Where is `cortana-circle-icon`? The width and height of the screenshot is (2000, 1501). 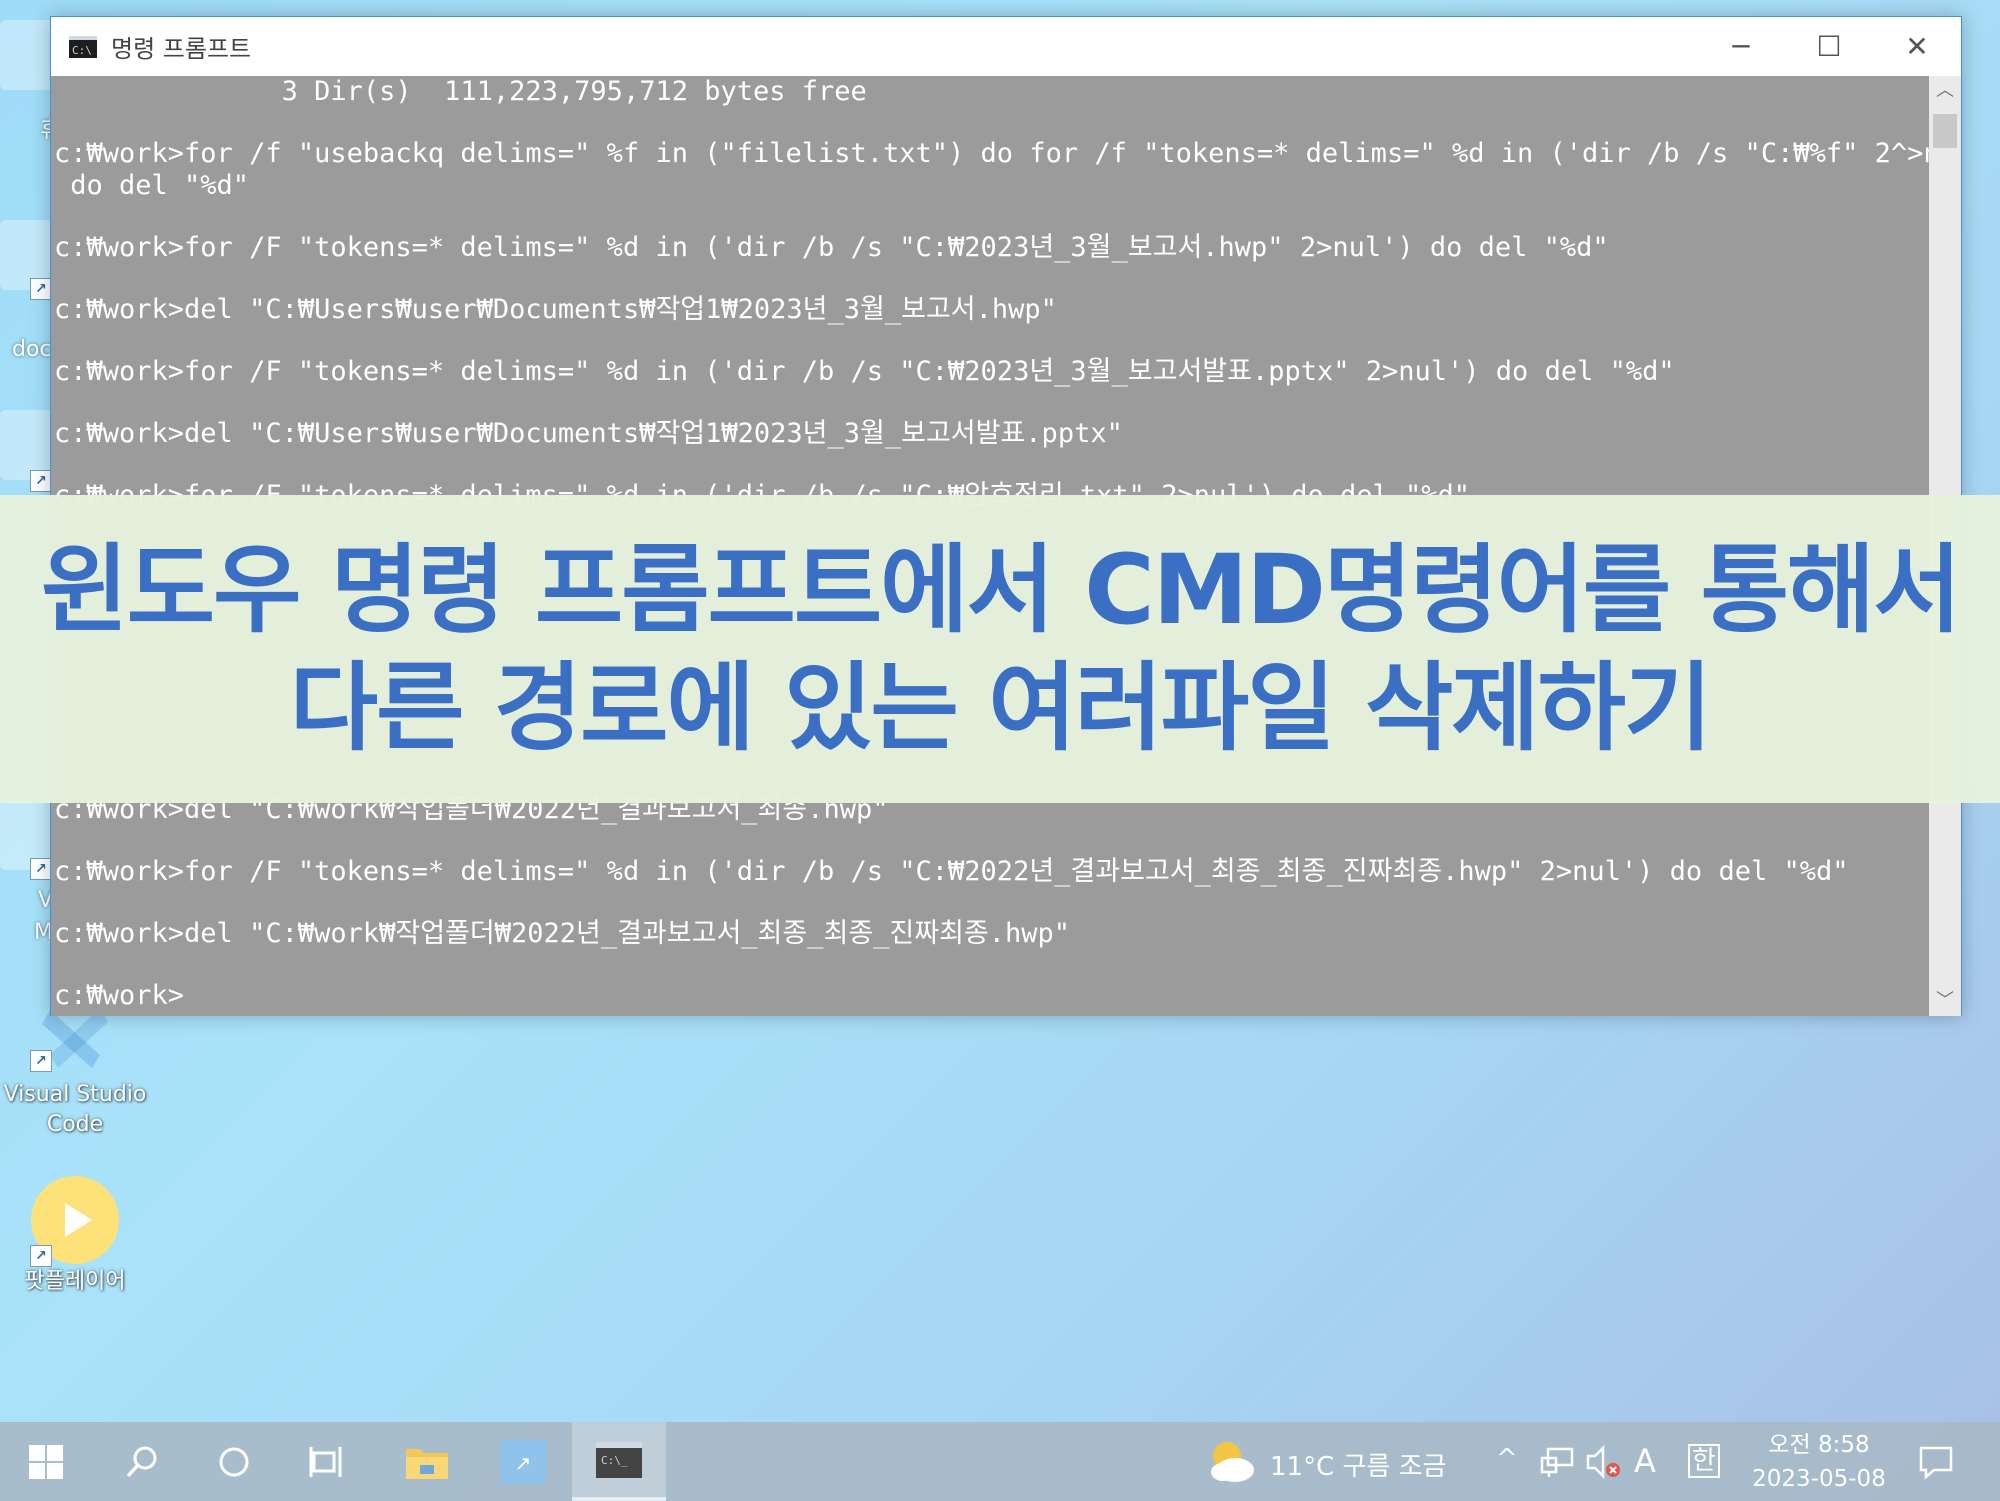 cortana-circle-icon is located at coordinates (234, 1461).